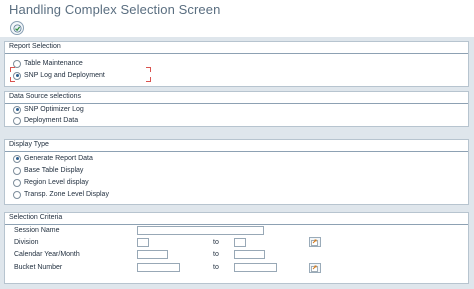  I want to click on group-title: Selection Criteria, so click(36, 217).